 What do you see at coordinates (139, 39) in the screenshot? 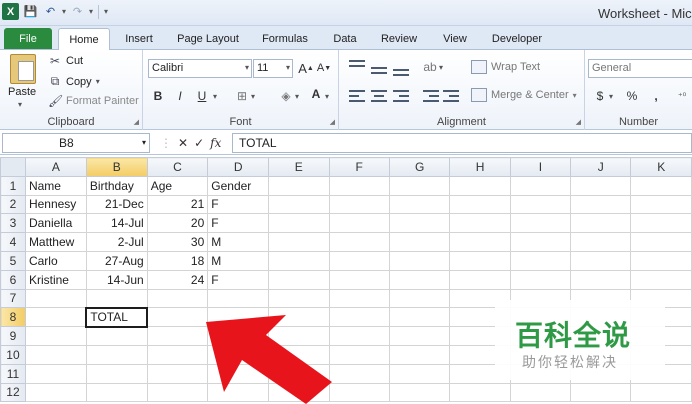
I see `tab-insert: Insert` at bounding box center [139, 39].